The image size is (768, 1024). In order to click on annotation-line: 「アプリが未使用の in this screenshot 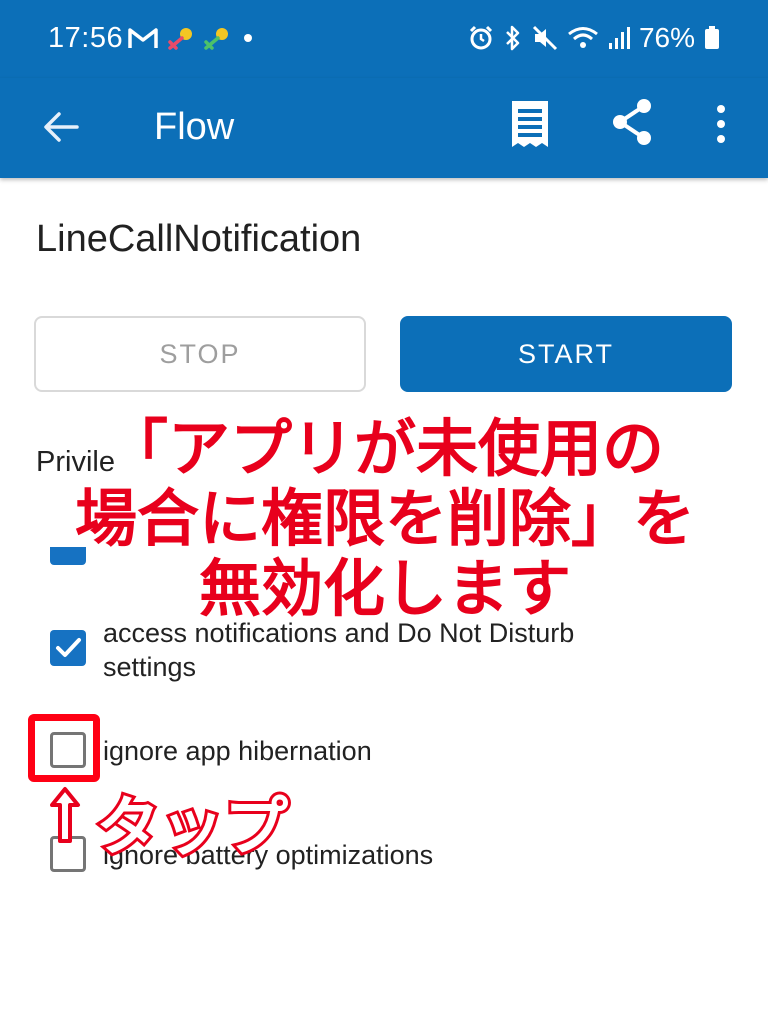, I will do `click(384, 448)`.